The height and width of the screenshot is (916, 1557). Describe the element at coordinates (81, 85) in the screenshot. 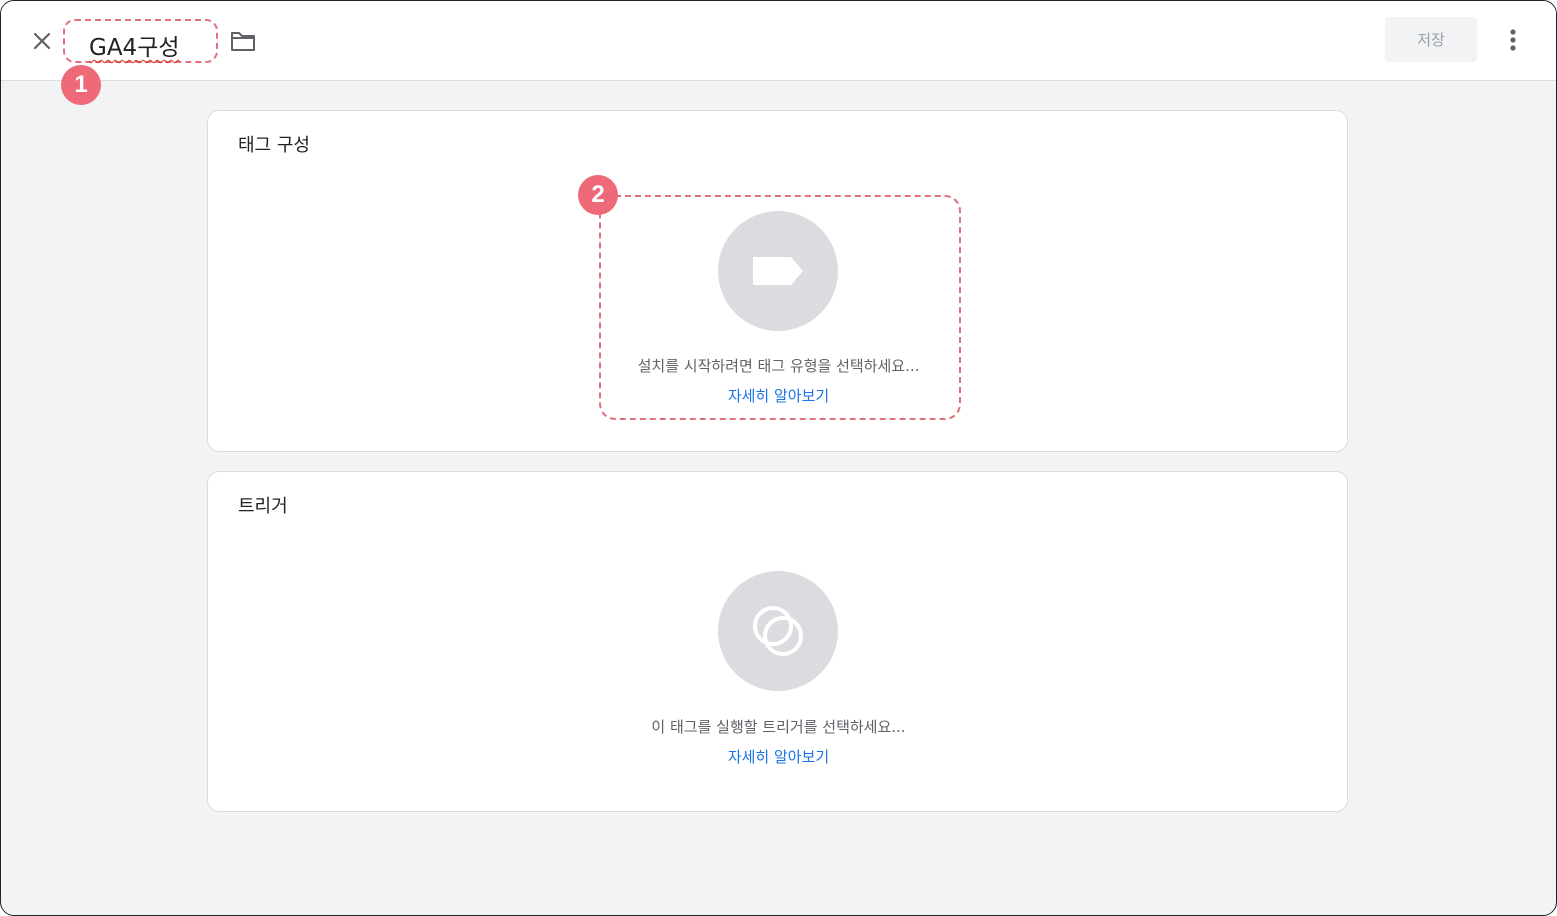

I see `annotation-badge-1: 1` at that location.